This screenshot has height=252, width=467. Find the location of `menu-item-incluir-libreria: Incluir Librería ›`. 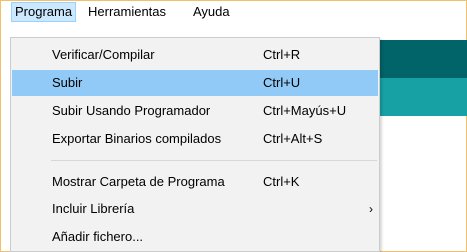

menu-item-incluir-libreria: Incluir Librería › is located at coordinates (195, 209).